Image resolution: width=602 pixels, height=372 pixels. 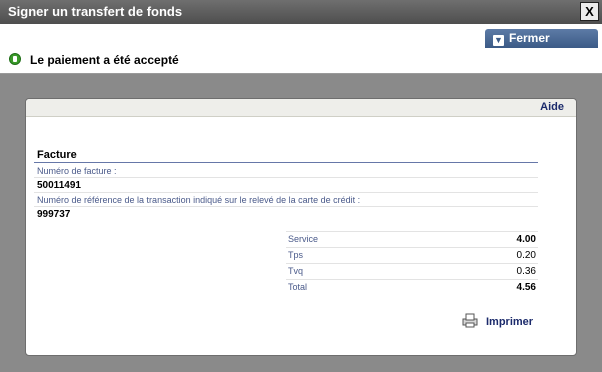 I want to click on summary-value: 4.00, so click(x=526, y=239).